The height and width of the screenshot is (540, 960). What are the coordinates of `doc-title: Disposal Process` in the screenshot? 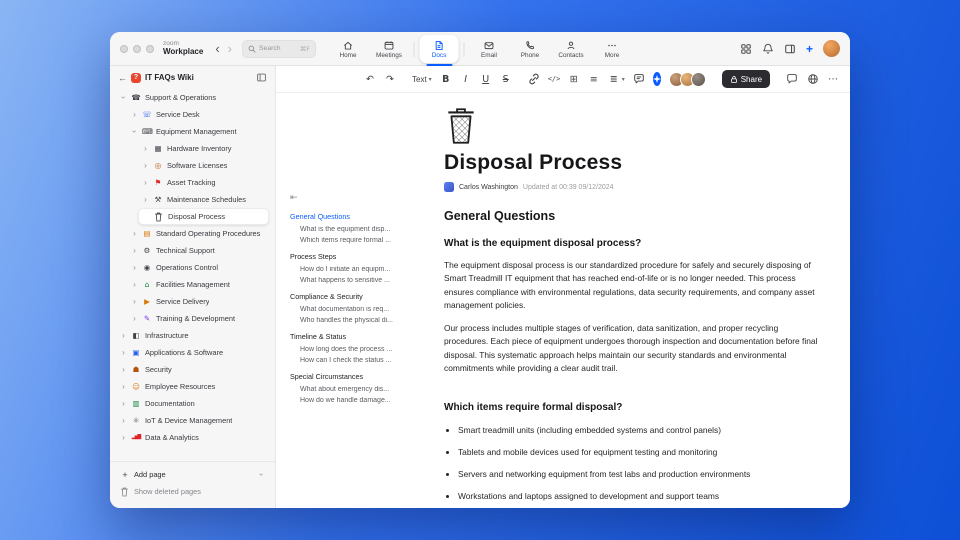 It's located at (632, 163).